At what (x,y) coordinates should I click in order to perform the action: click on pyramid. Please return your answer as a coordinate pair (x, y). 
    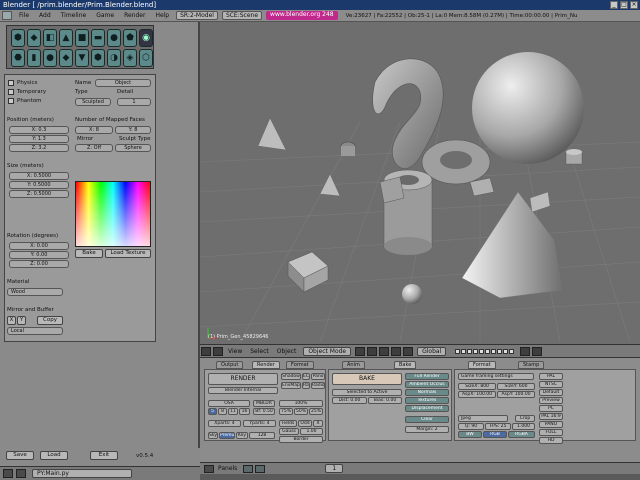
    Looking at the image, I should click on (272, 134).